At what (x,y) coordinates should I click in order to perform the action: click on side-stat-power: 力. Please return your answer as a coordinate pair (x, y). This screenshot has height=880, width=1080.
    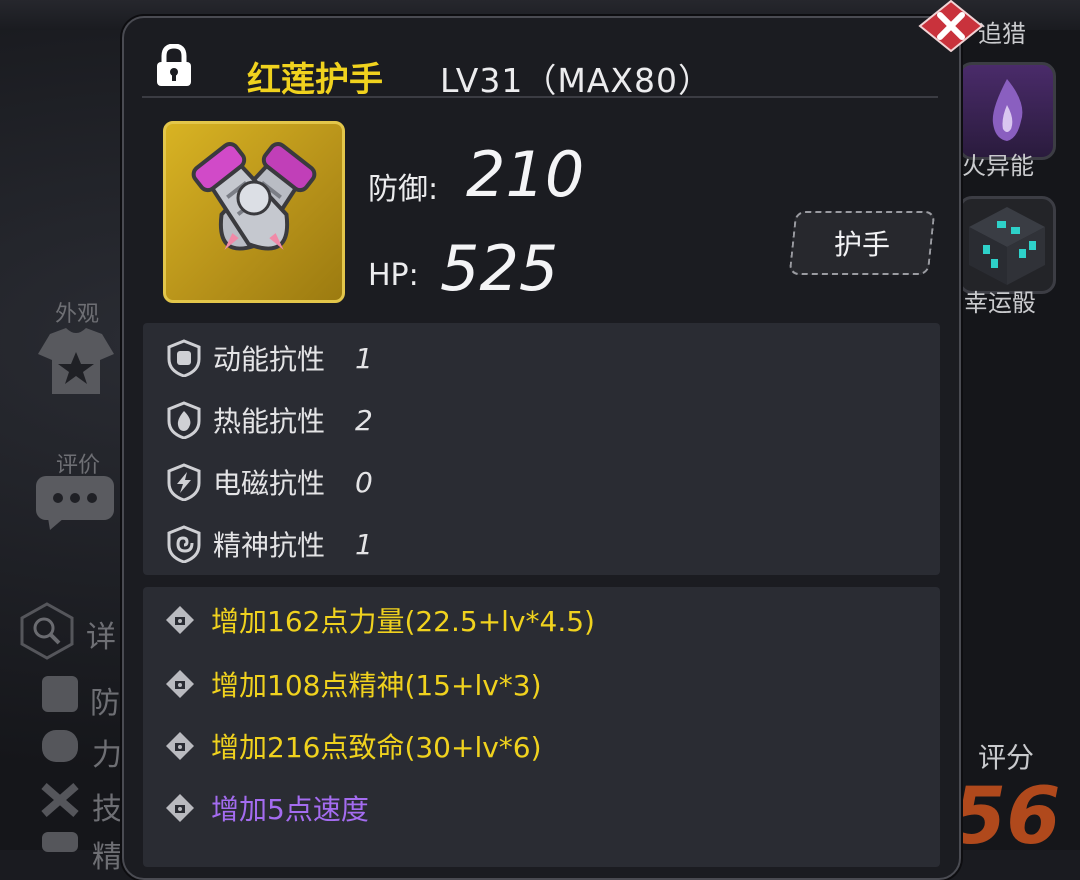
    Looking at the image, I should click on (107, 755).